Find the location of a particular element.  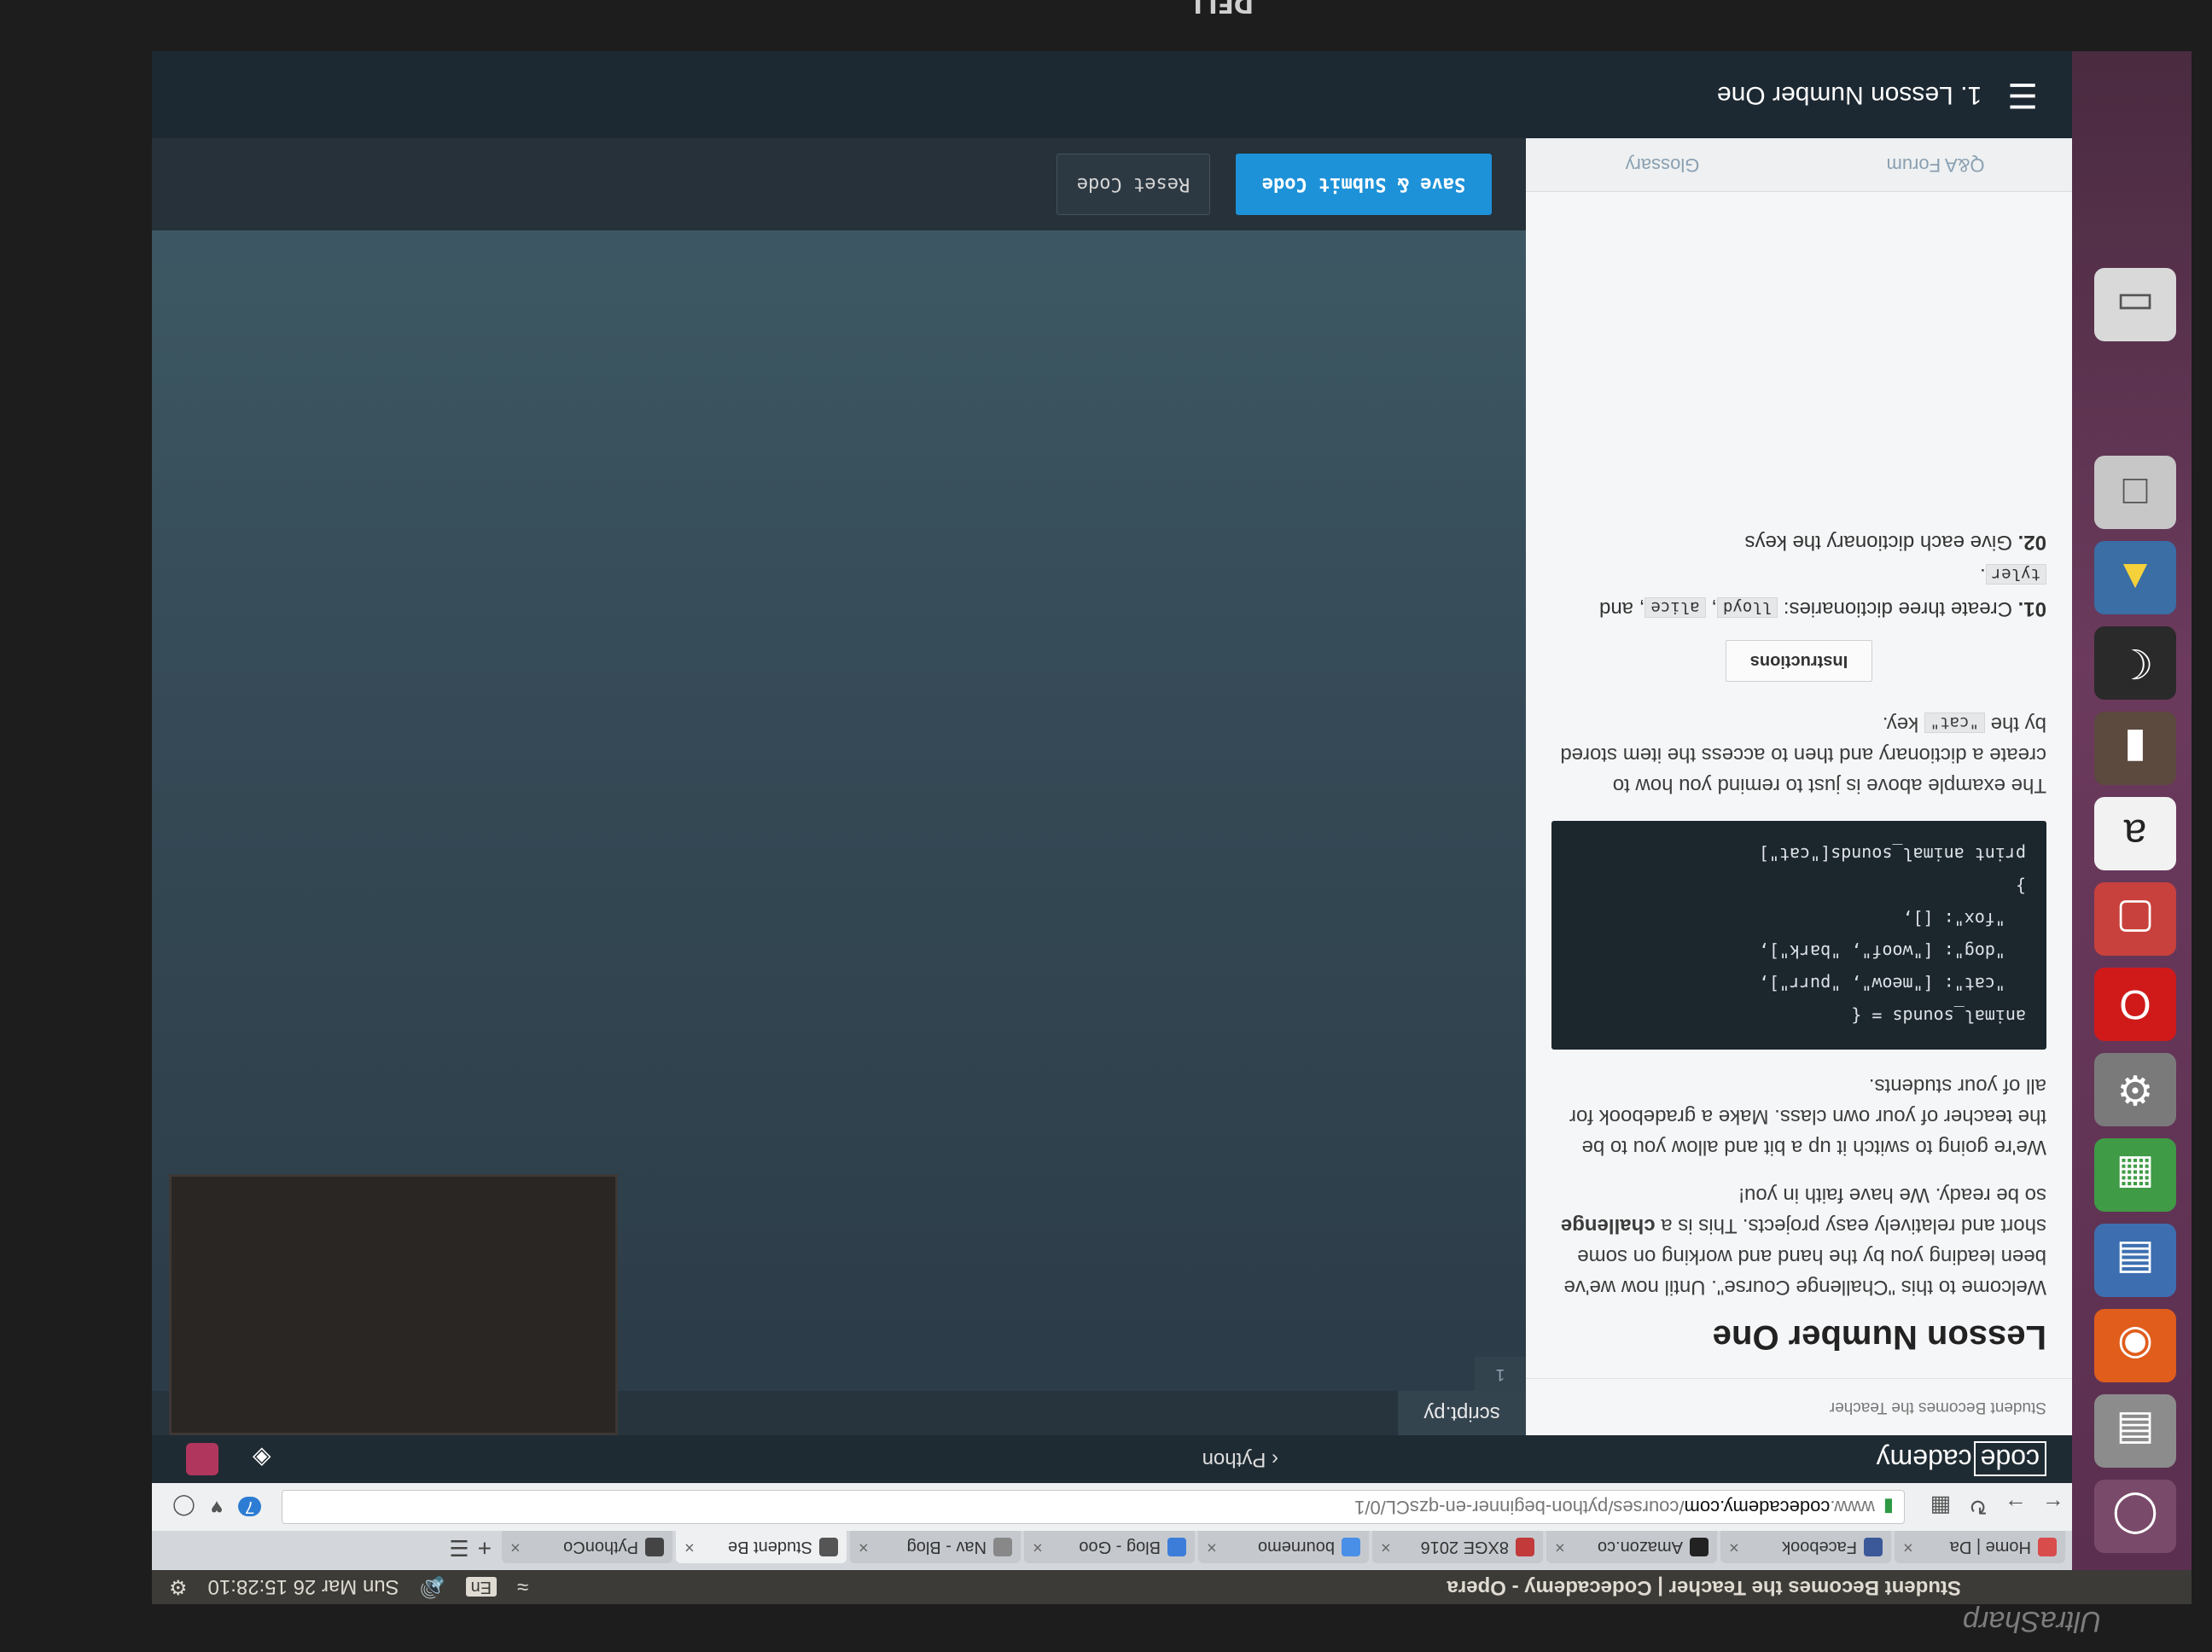

header-right: ◈ is located at coordinates (228, 1459).